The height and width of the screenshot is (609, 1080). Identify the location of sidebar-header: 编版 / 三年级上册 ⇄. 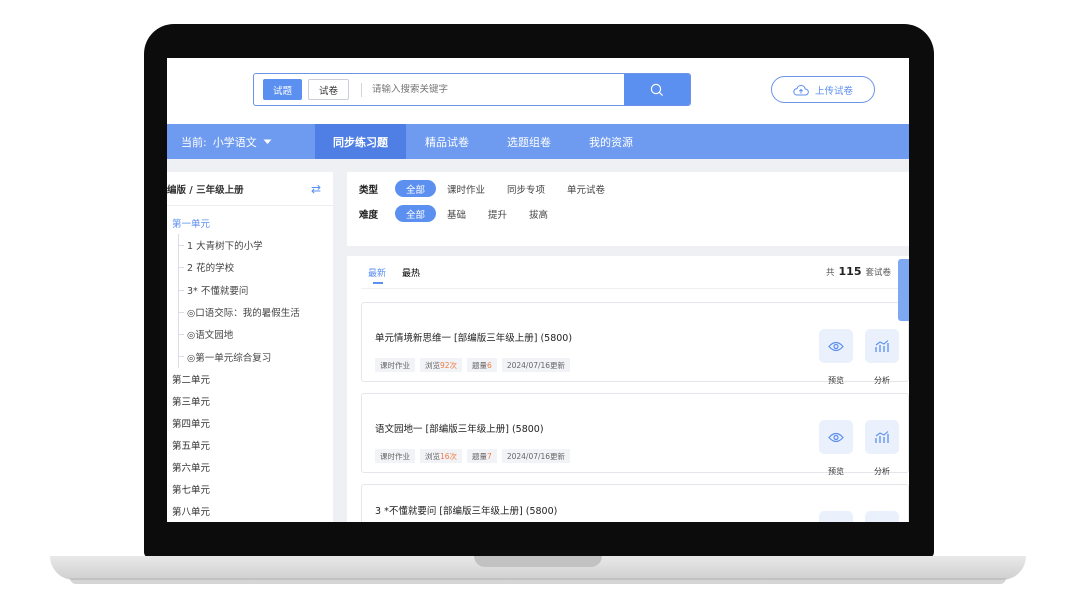
(250, 189).